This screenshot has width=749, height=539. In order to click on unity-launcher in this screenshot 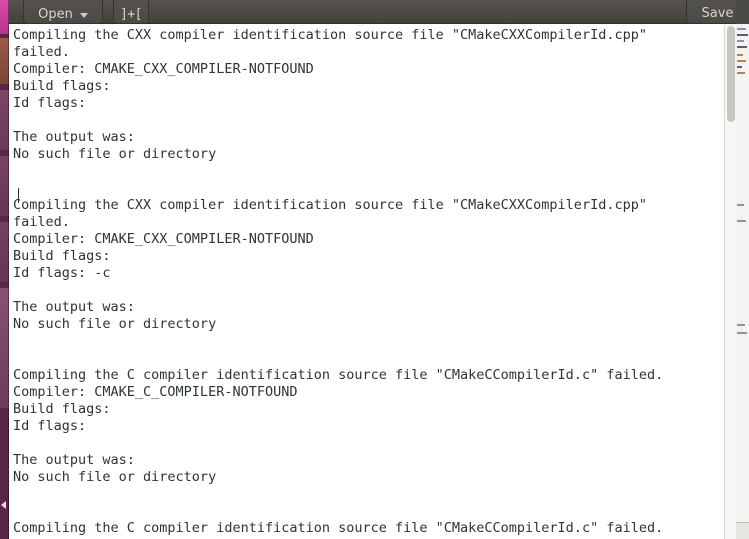, I will do `click(4, 269)`.